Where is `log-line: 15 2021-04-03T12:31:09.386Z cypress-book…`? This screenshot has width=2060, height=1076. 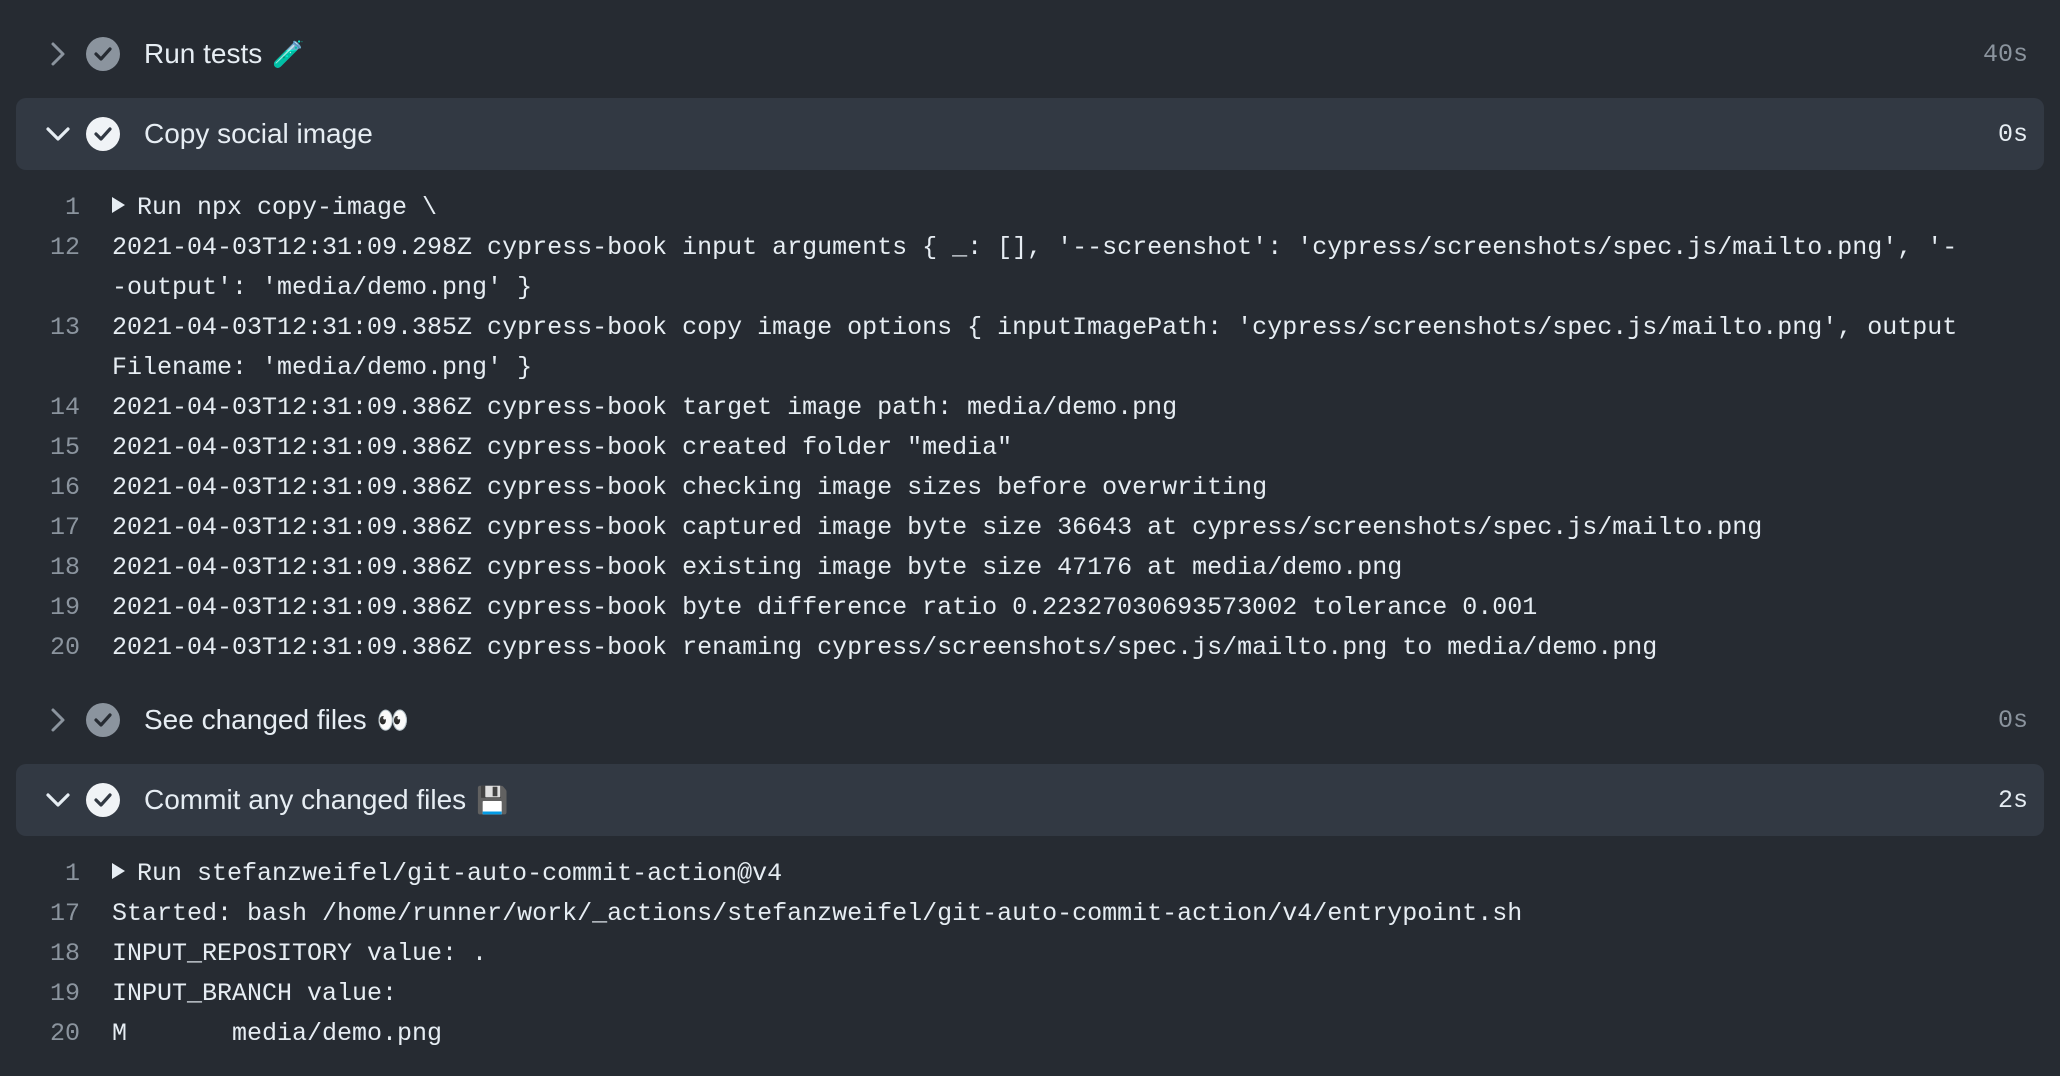 log-line: 15 2021-04-03T12:31:09.386Z cypress-book… is located at coordinates (1030, 448).